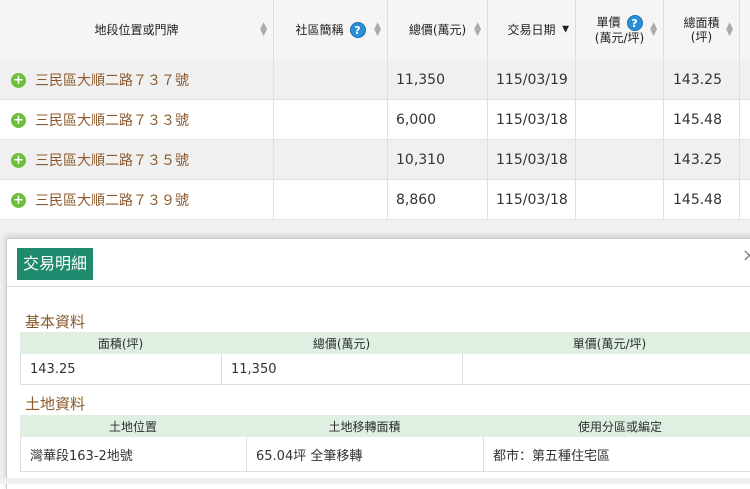 The image size is (750, 489). What do you see at coordinates (134, 454) in the screenshot?
I see `land-location-value: 灣華段163-2地號` at bounding box center [134, 454].